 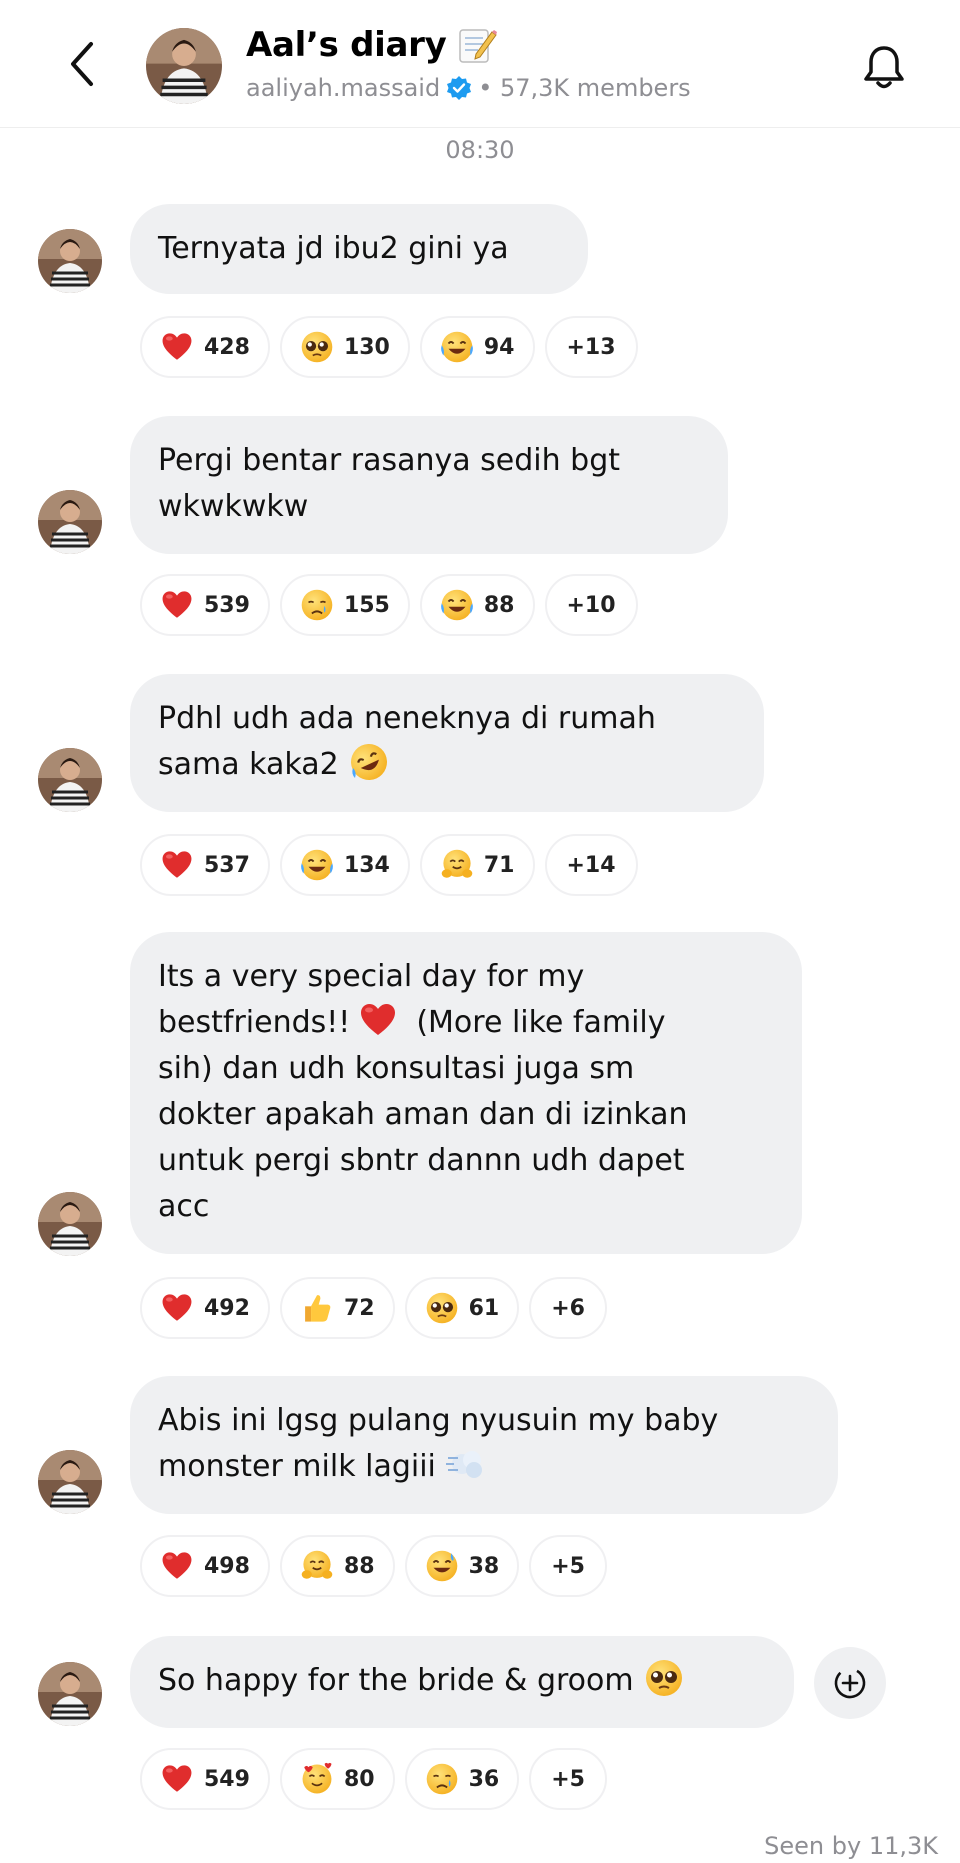 I want to click on reaction-heart: 539, so click(x=205, y=605).